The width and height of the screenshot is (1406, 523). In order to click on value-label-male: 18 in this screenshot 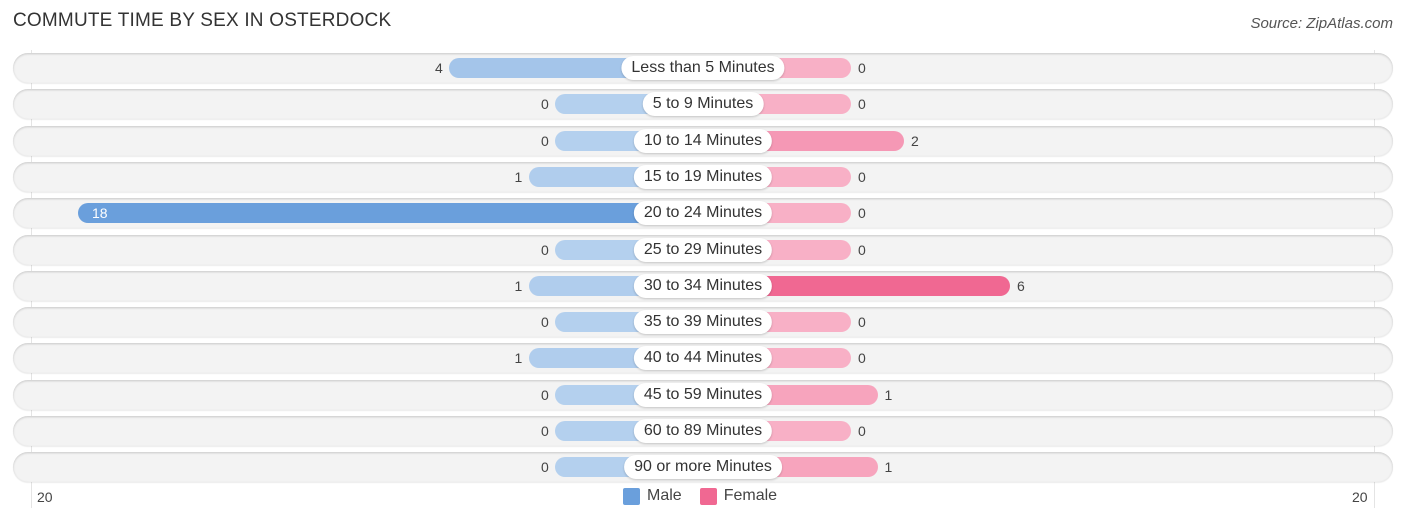, I will do `click(100, 213)`.